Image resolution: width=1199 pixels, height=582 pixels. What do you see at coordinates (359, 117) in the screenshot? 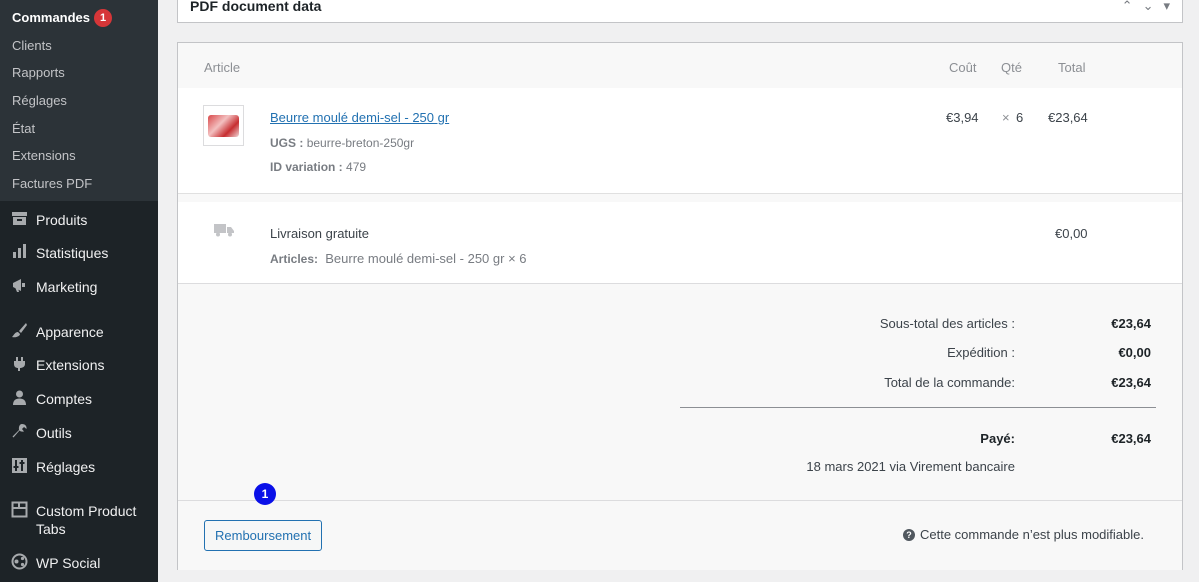
I see `product-link: Beurre moulé demi-sel - 250 gr` at bounding box center [359, 117].